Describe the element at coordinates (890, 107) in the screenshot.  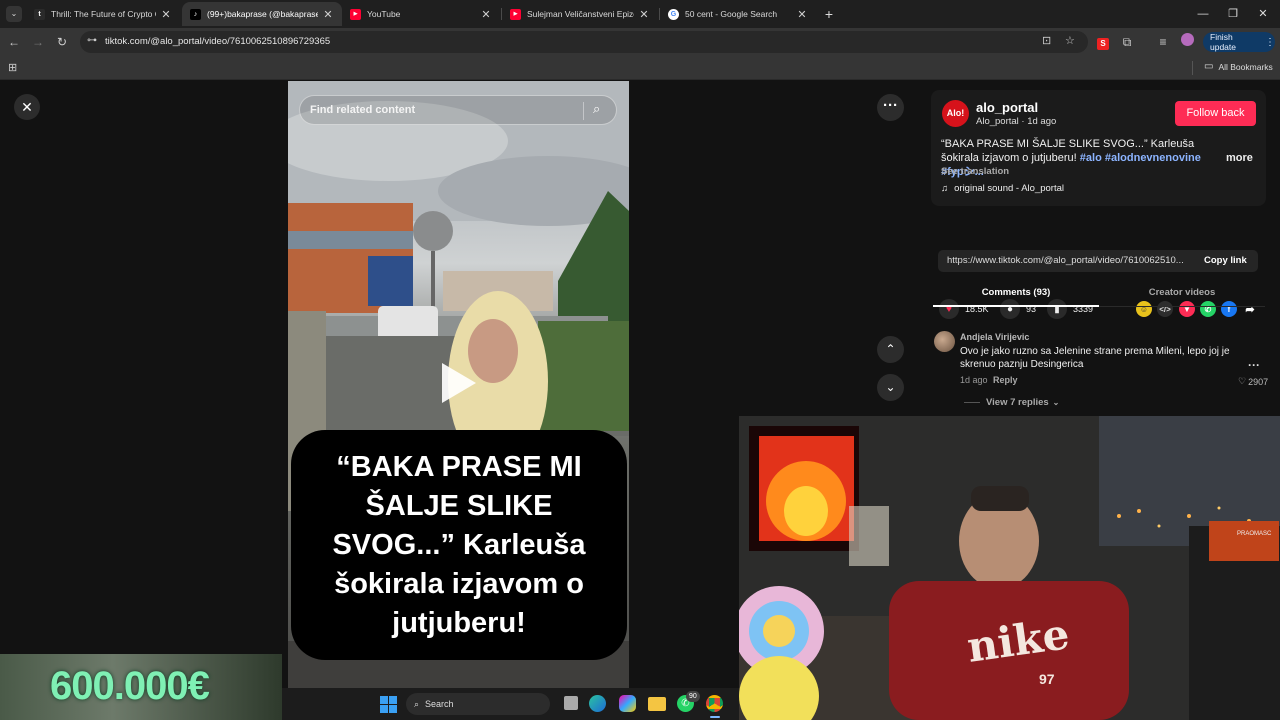
I see `more-options-button: ···` at that location.